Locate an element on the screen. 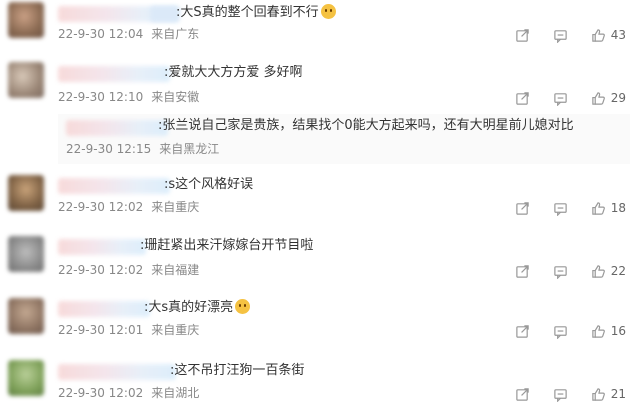  comment-location: 来自广东 is located at coordinates (175, 34).